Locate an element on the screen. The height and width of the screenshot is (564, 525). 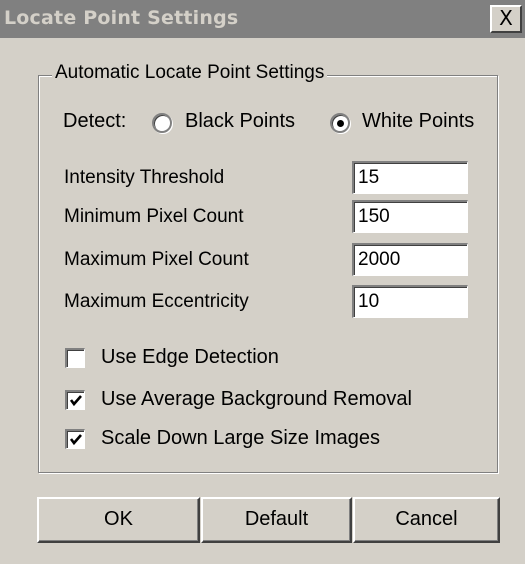
use-average-background-removal-label: Use Average Background Removal is located at coordinates (256, 399).